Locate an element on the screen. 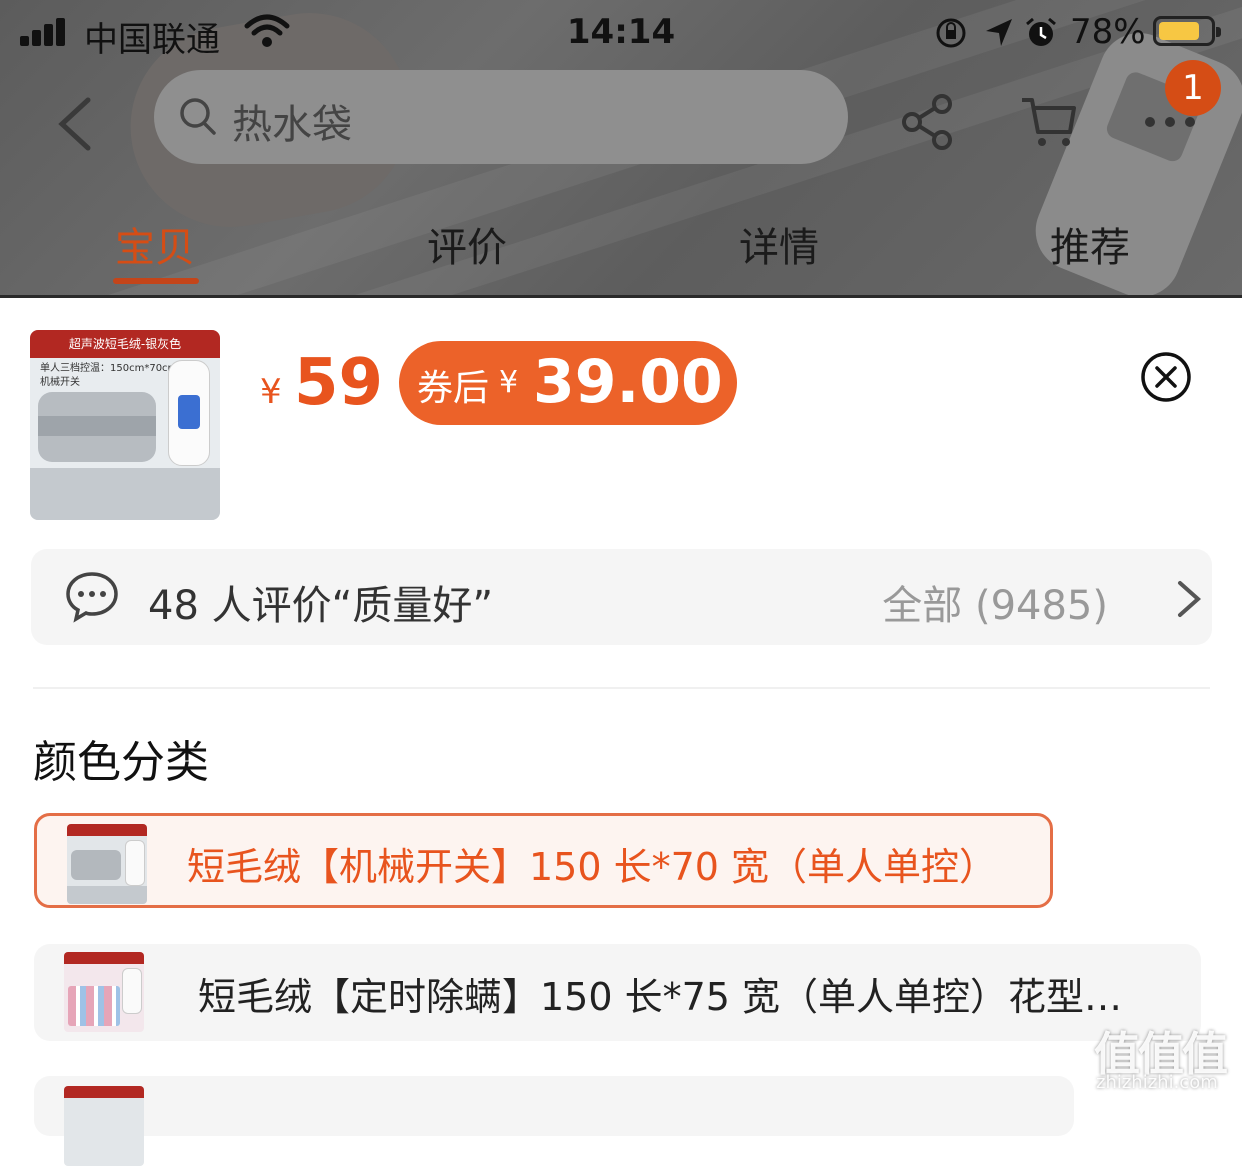 The height and width of the screenshot is (1166, 1242). location-arrow-icon is located at coordinates (999, 32).